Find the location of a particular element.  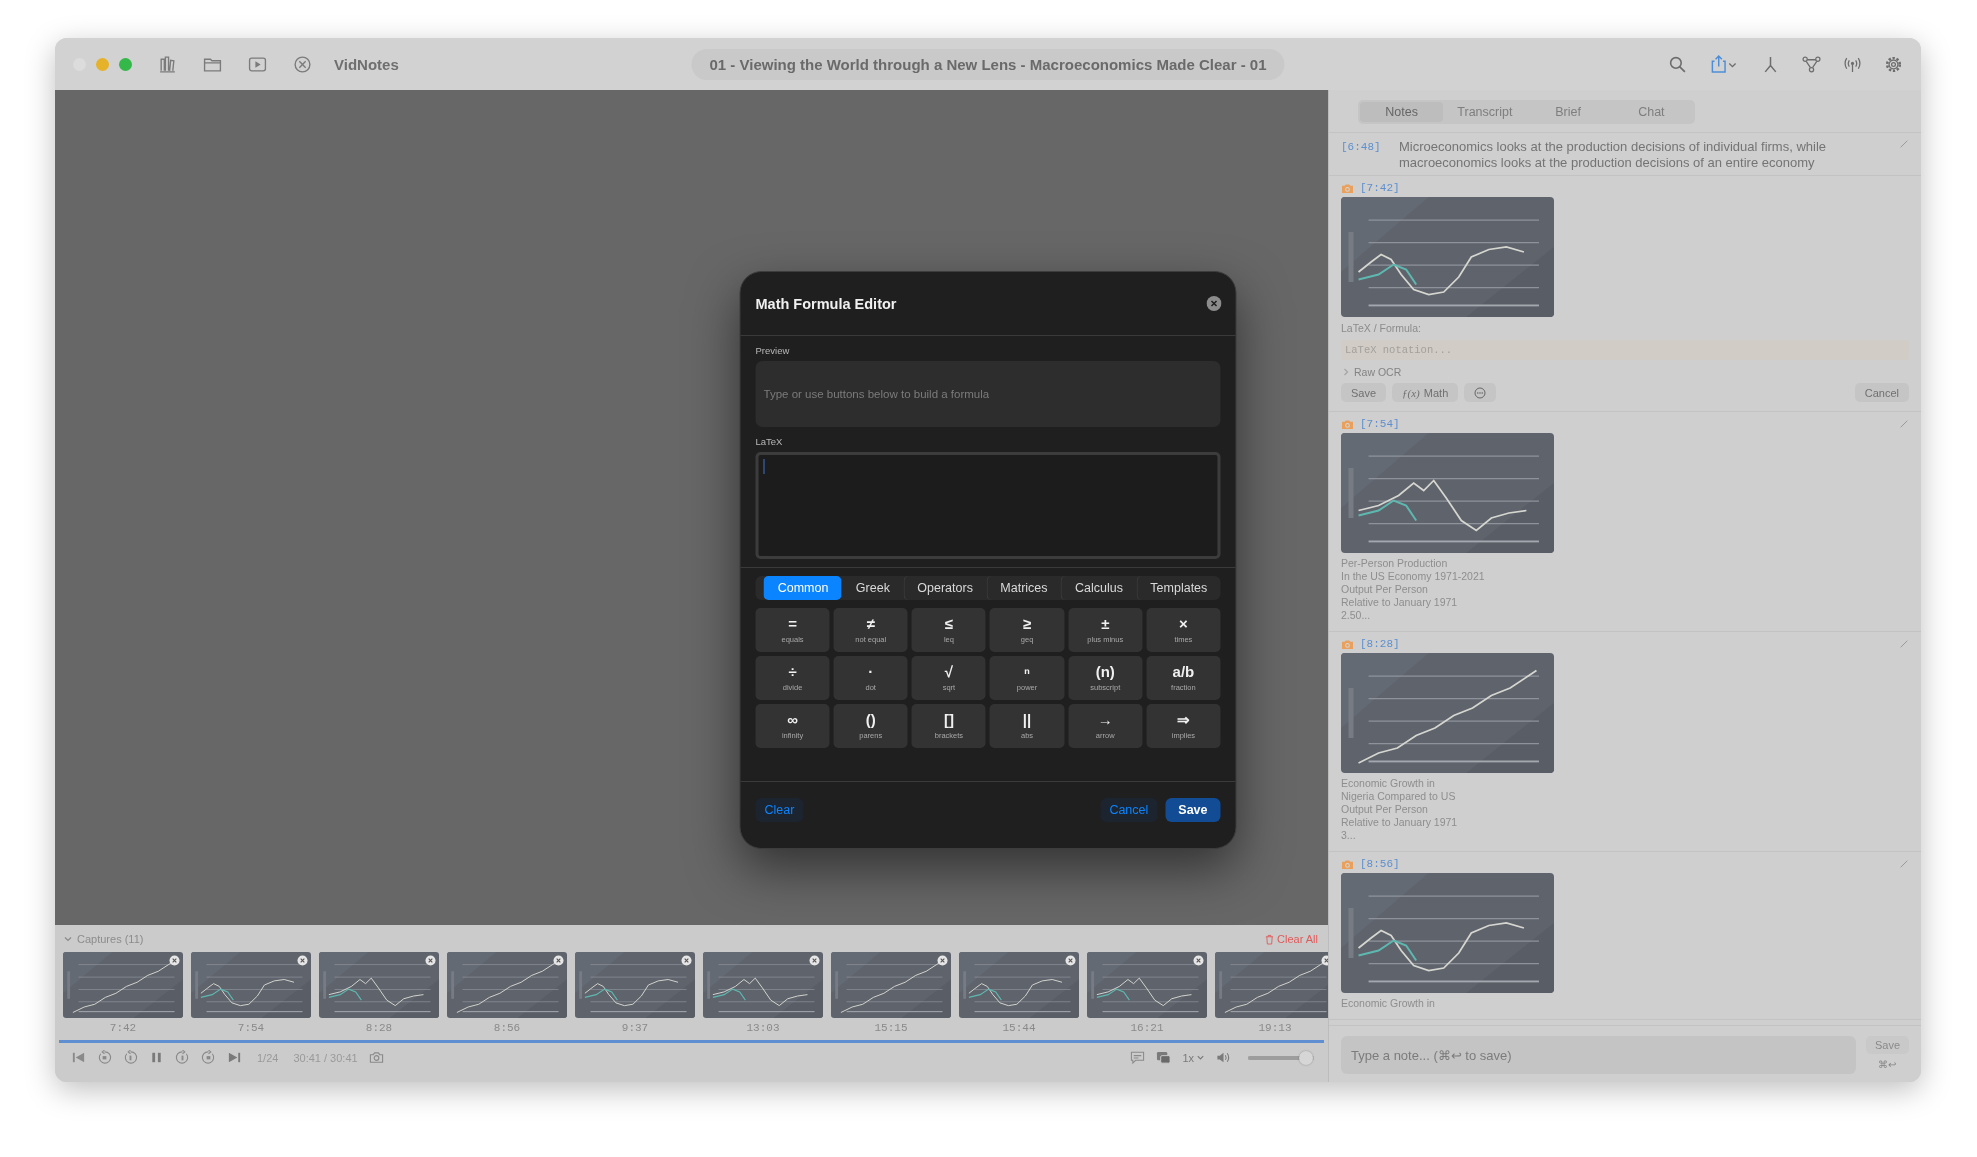

trash-icon is located at coordinates (1270, 939).